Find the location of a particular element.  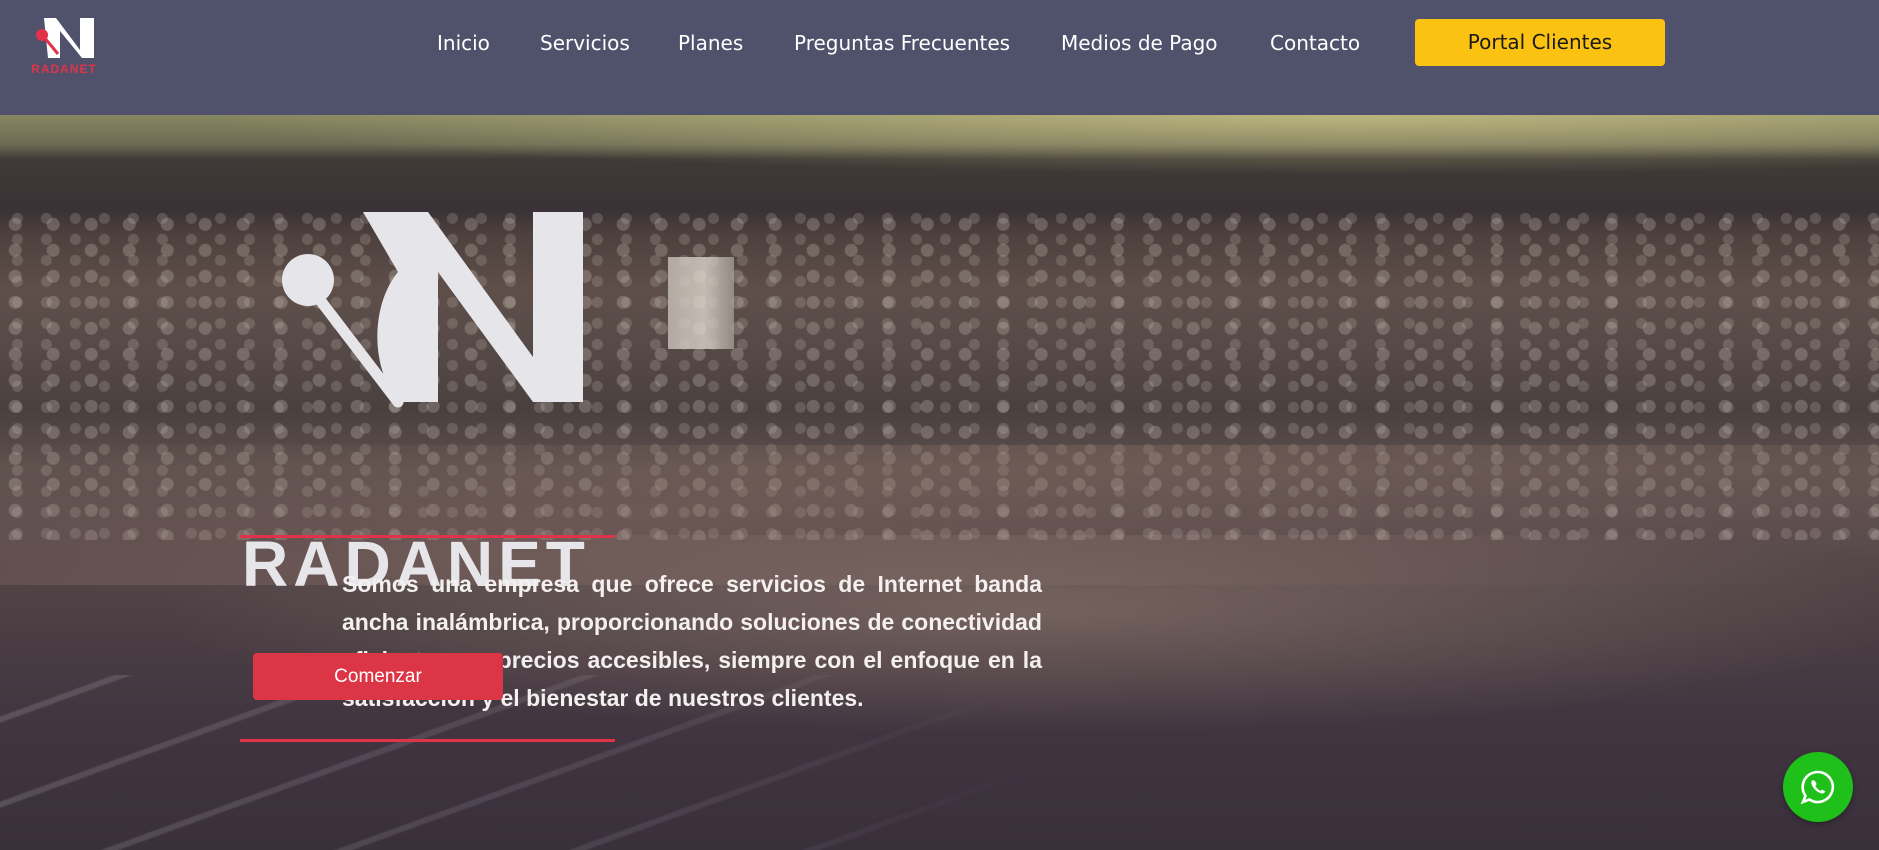

radanet-logo-icon is located at coordinates (432, 310).